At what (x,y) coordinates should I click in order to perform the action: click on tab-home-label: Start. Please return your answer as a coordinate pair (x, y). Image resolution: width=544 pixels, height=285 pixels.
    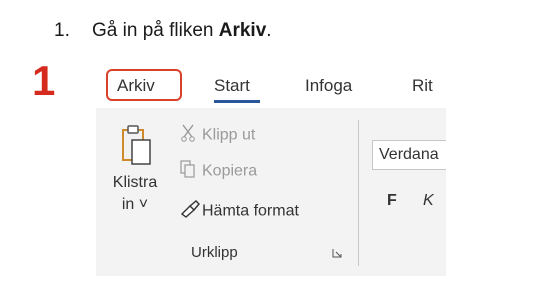
    Looking at the image, I should click on (232, 85).